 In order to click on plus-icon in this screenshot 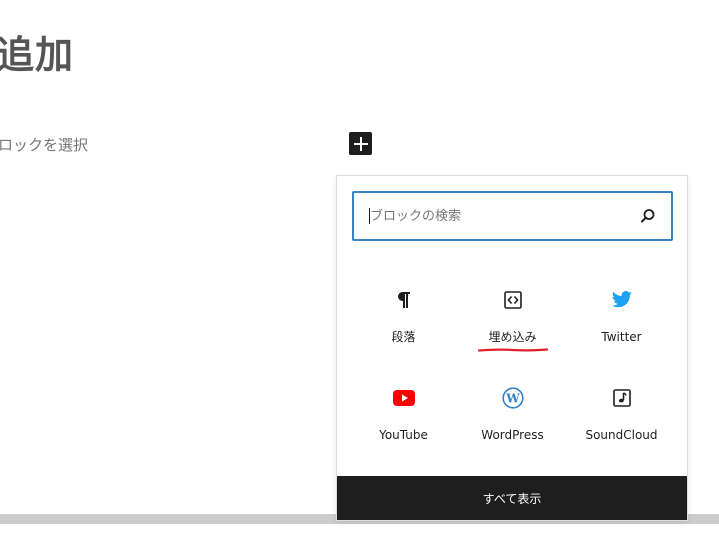, I will do `click(360, 143)`.